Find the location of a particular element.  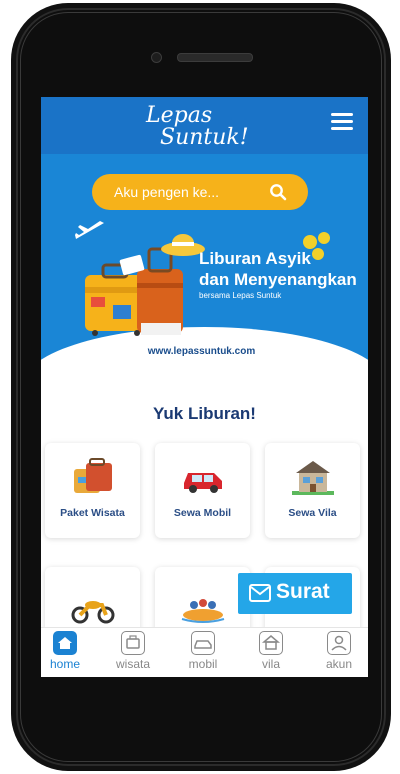

suitcase-icon is located at coordinates (93, 475).